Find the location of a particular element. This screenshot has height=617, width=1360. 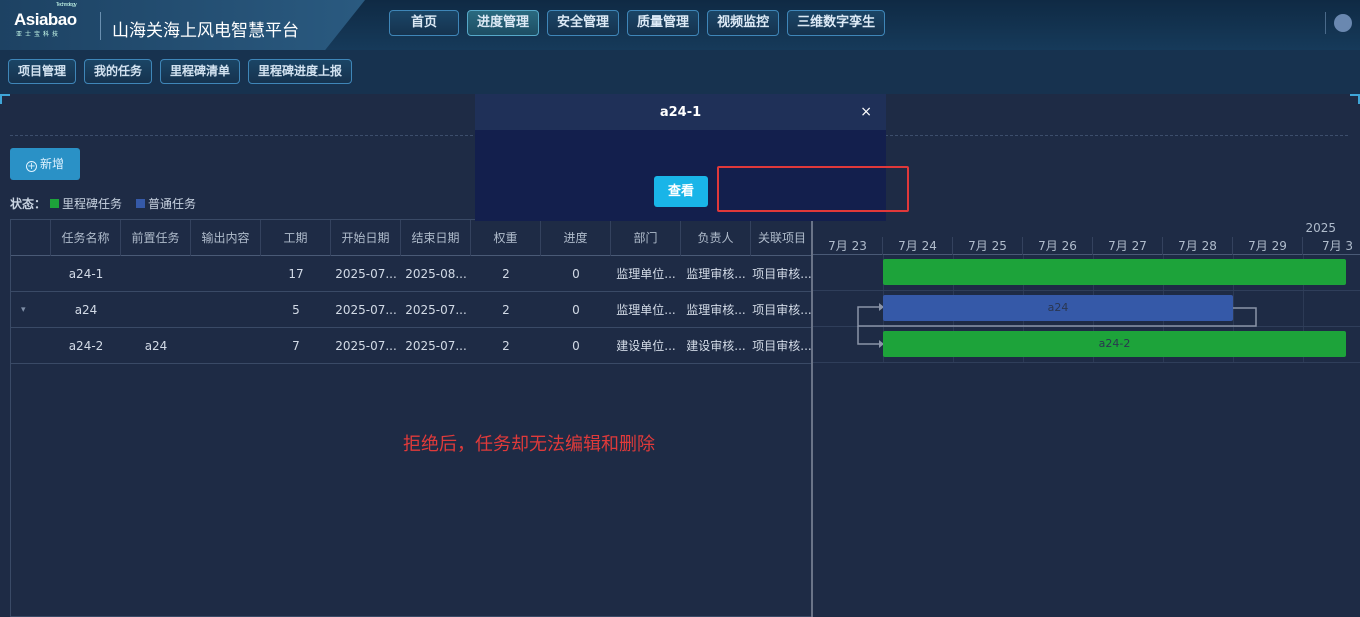

tab-progress: 进度管理 is located at coordinates (503, 23).